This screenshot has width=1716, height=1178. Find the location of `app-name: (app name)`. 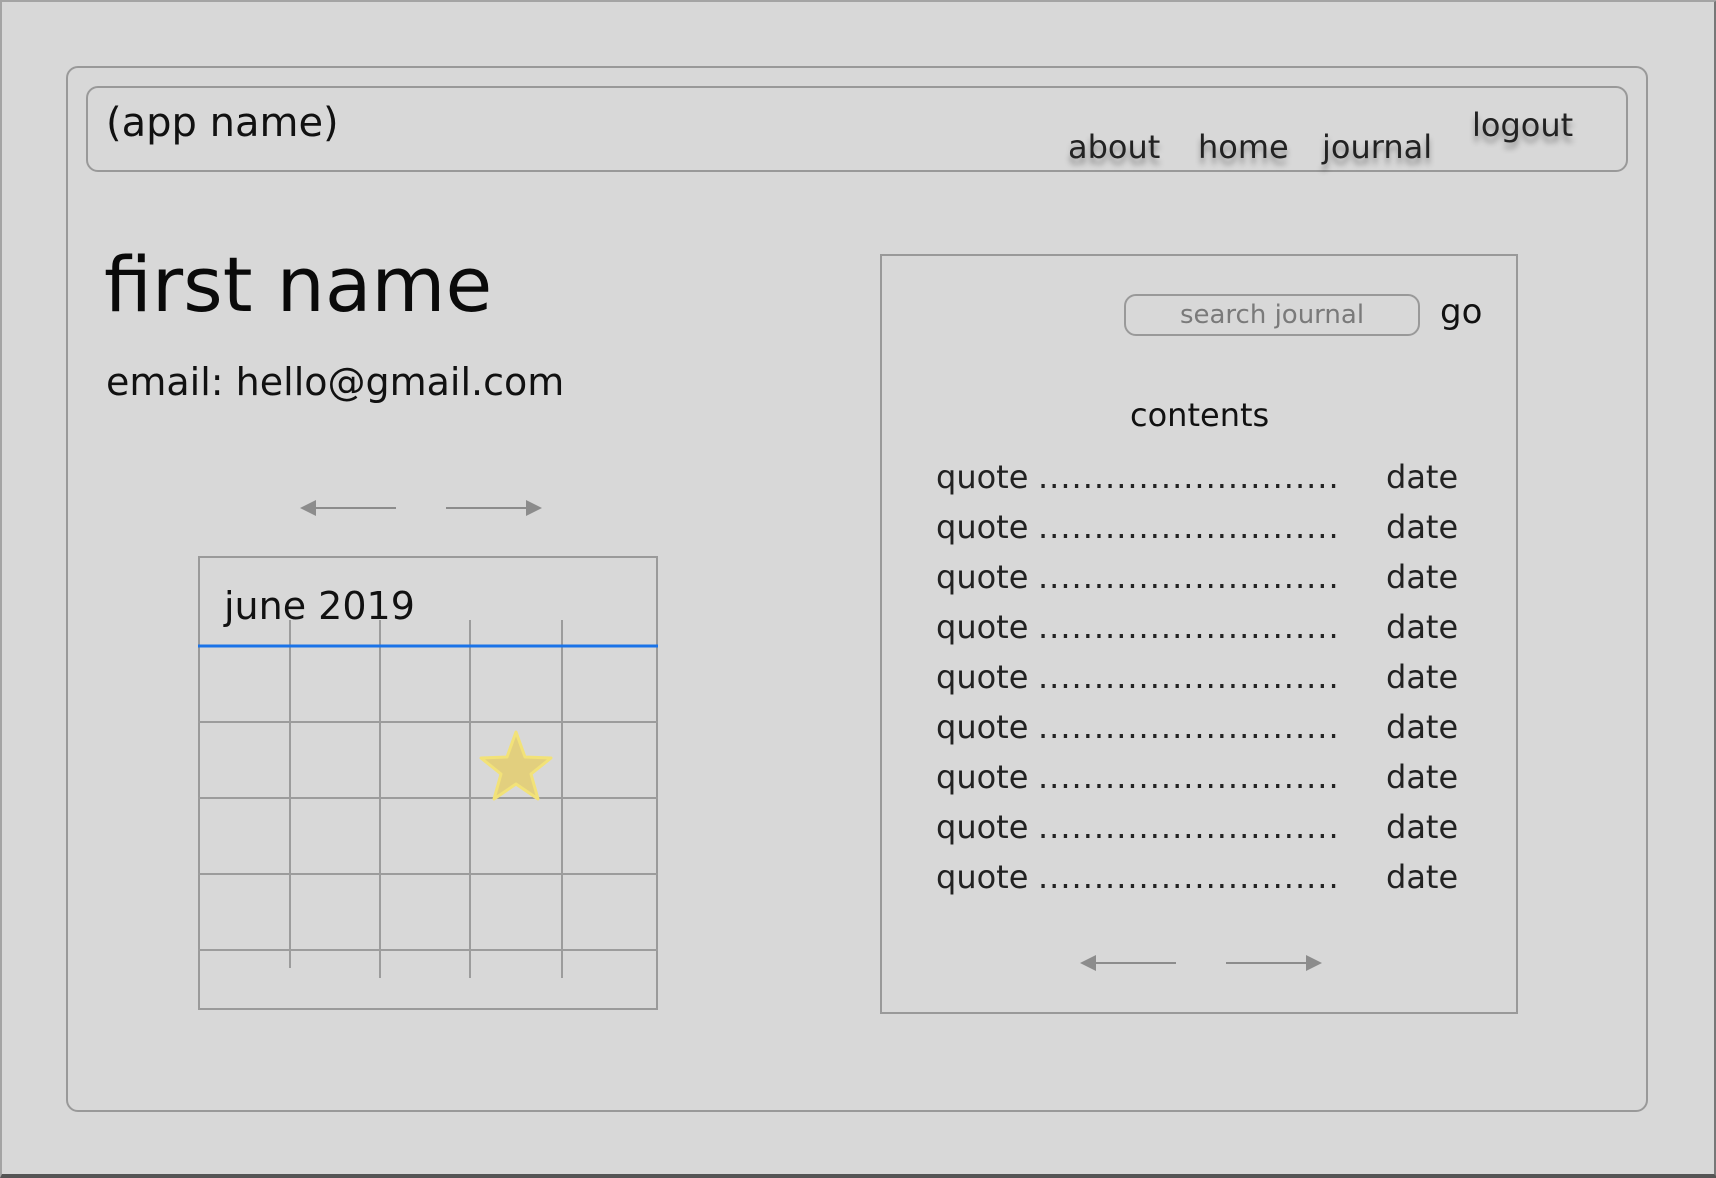

app-name: (app name) is located at coordinates (222, 123).